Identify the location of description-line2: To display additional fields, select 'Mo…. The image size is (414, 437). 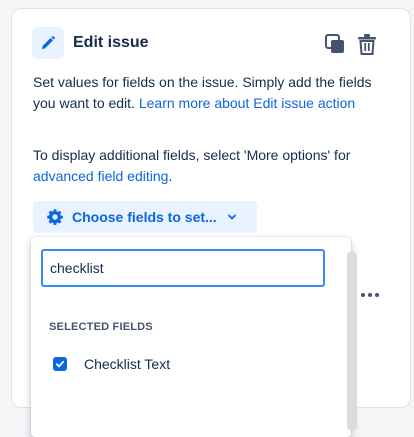
(192, 155).